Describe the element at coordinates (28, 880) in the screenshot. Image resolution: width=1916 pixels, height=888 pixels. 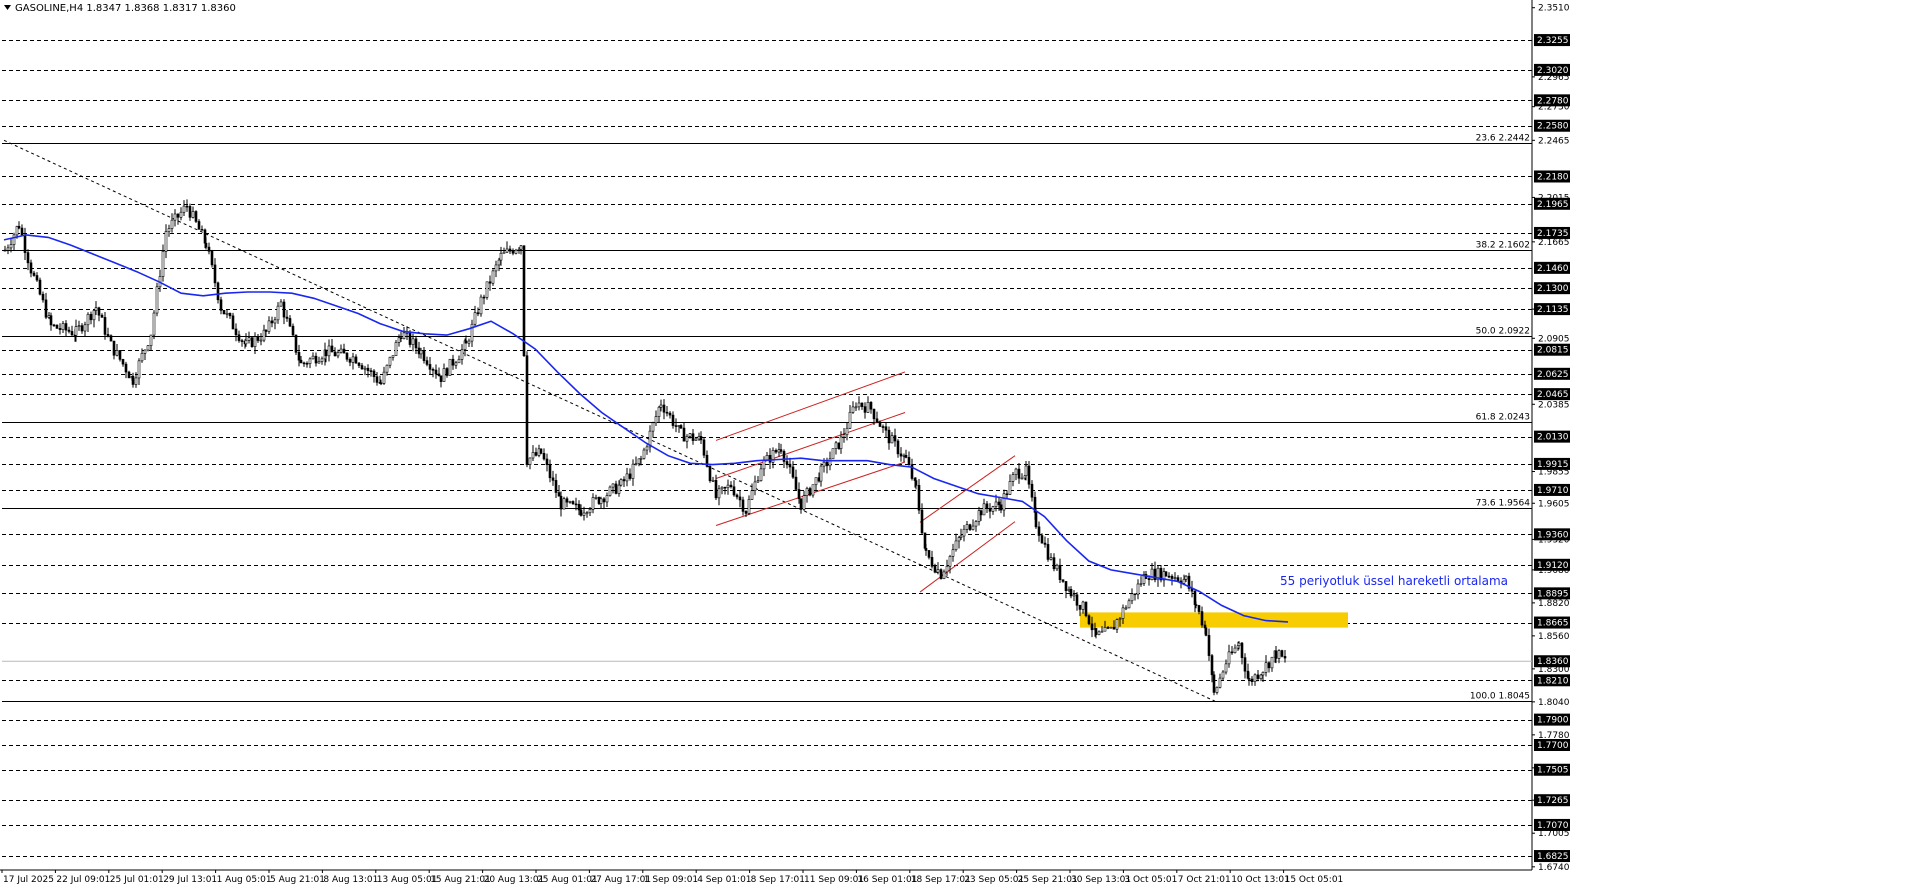
I see `time-tick-label: 17 Jul 2025` at that location.